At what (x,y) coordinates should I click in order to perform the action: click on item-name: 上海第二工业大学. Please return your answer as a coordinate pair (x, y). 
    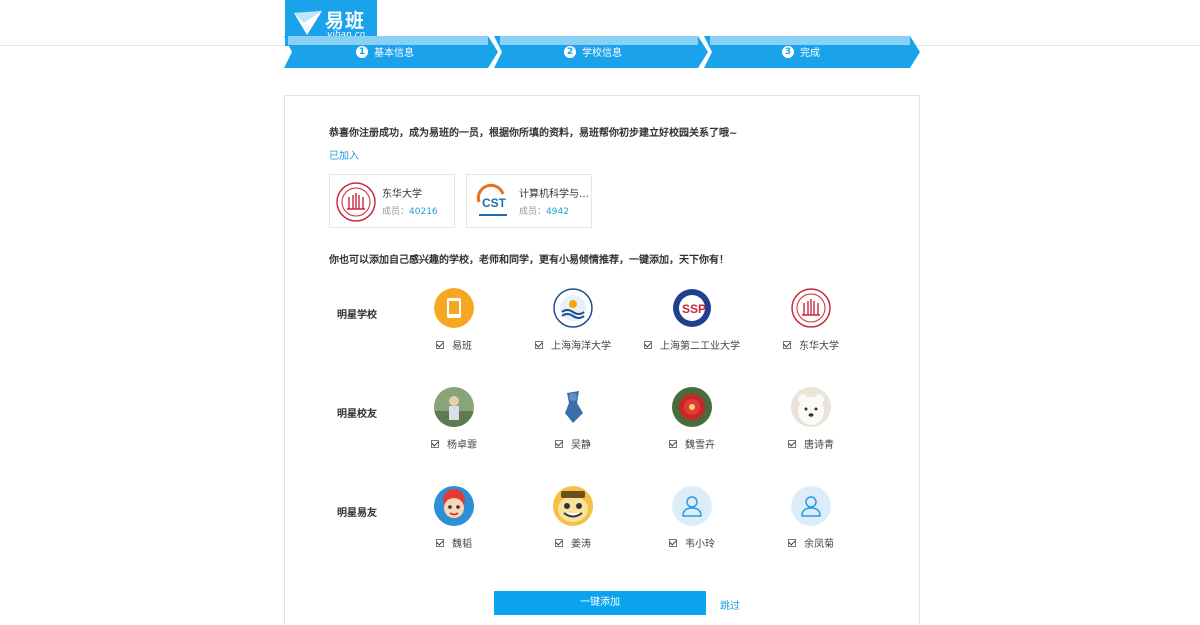
    Looking at the image, I should click on (700, 346).